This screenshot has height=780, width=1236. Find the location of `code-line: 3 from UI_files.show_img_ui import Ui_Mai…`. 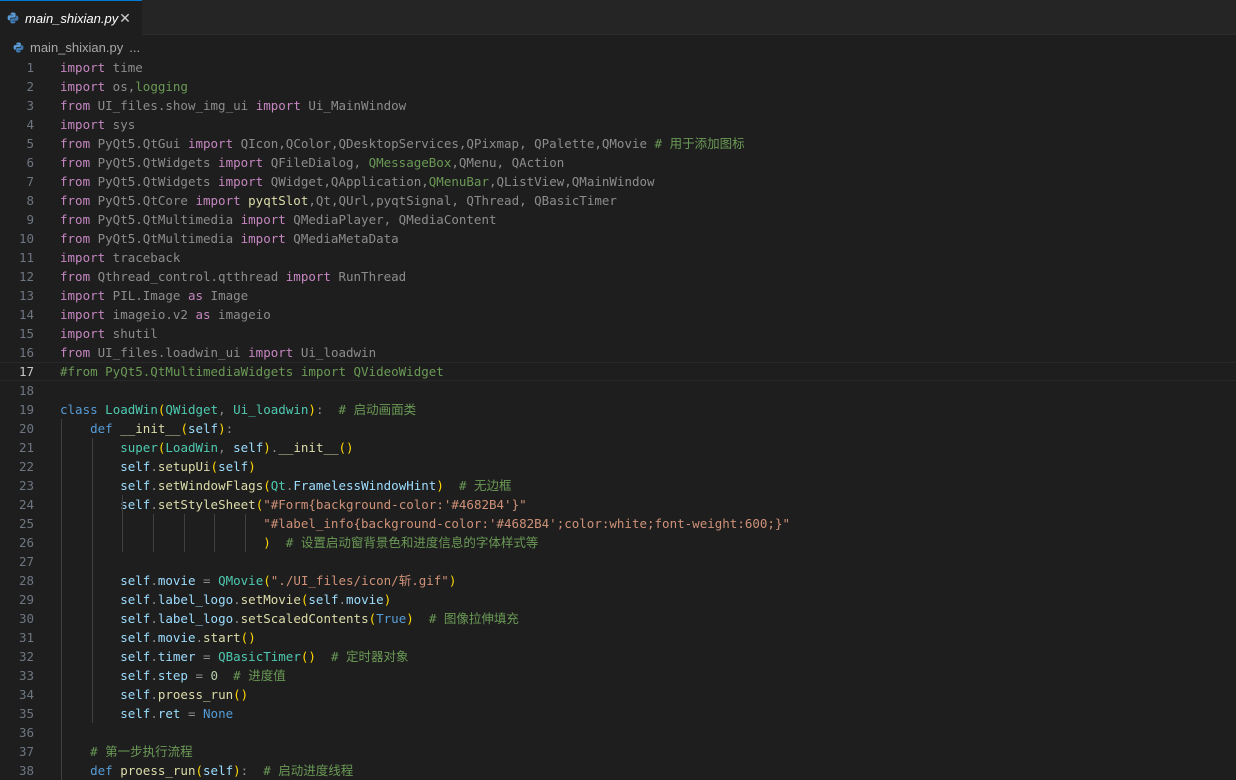

code-line: 3 from UI_files.show_img_ui import Ui_Mai… is located at coordinates (618, 105).